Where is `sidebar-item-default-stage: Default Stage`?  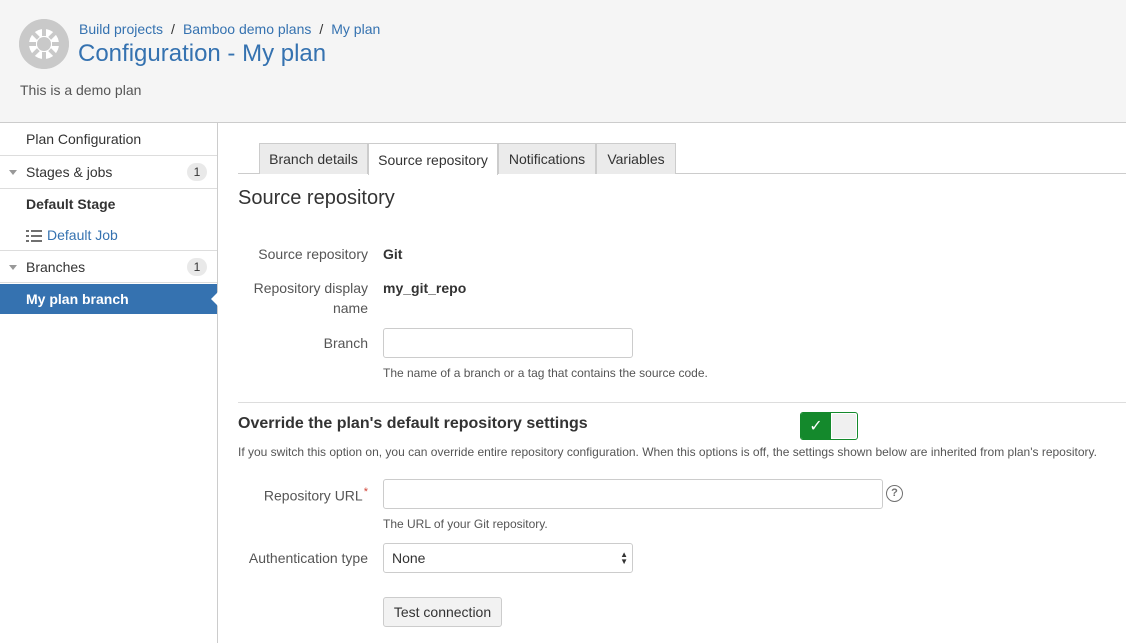
sidebar-item-default-stage: Default Stage is located at coordinates (108, 204).